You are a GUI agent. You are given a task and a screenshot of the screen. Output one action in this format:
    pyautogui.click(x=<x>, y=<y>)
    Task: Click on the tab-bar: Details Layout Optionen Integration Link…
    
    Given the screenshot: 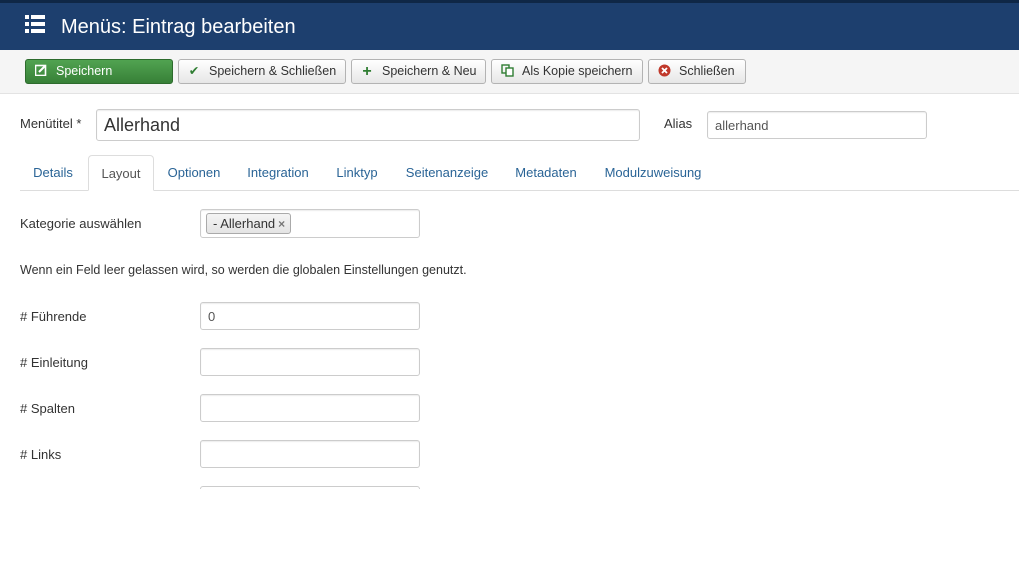 What is the action you would take?
    pyautogui.click(x=519, y=173)
    